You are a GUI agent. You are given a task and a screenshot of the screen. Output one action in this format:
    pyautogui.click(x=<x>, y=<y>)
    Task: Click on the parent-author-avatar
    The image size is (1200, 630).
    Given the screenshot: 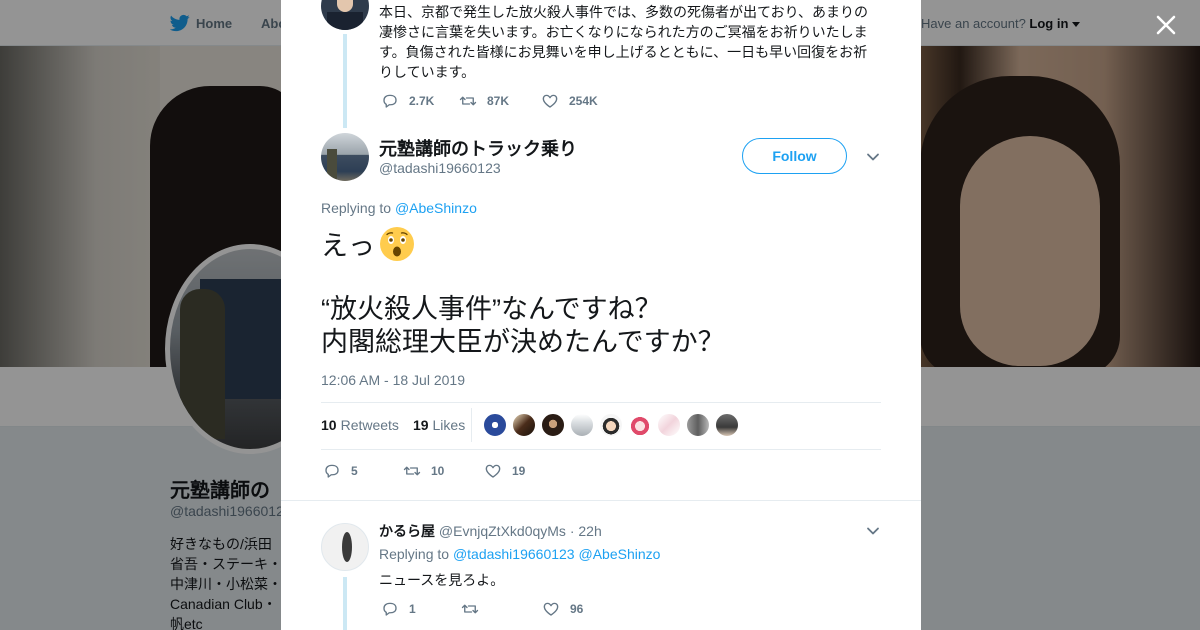 What is the action you would take?
    pyautogui.click(x=345, y=15)
    